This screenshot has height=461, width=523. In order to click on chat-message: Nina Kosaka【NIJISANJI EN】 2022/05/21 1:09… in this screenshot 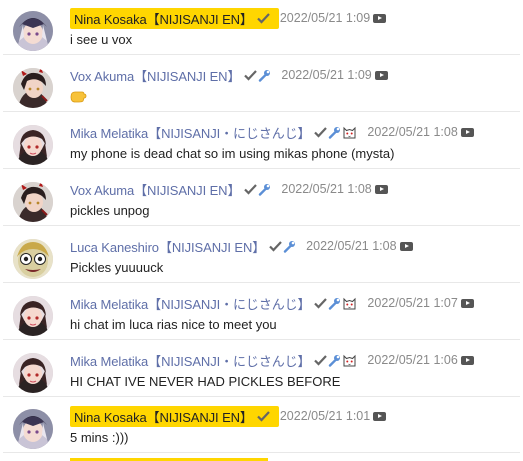, I will do `click(261, 29)`.